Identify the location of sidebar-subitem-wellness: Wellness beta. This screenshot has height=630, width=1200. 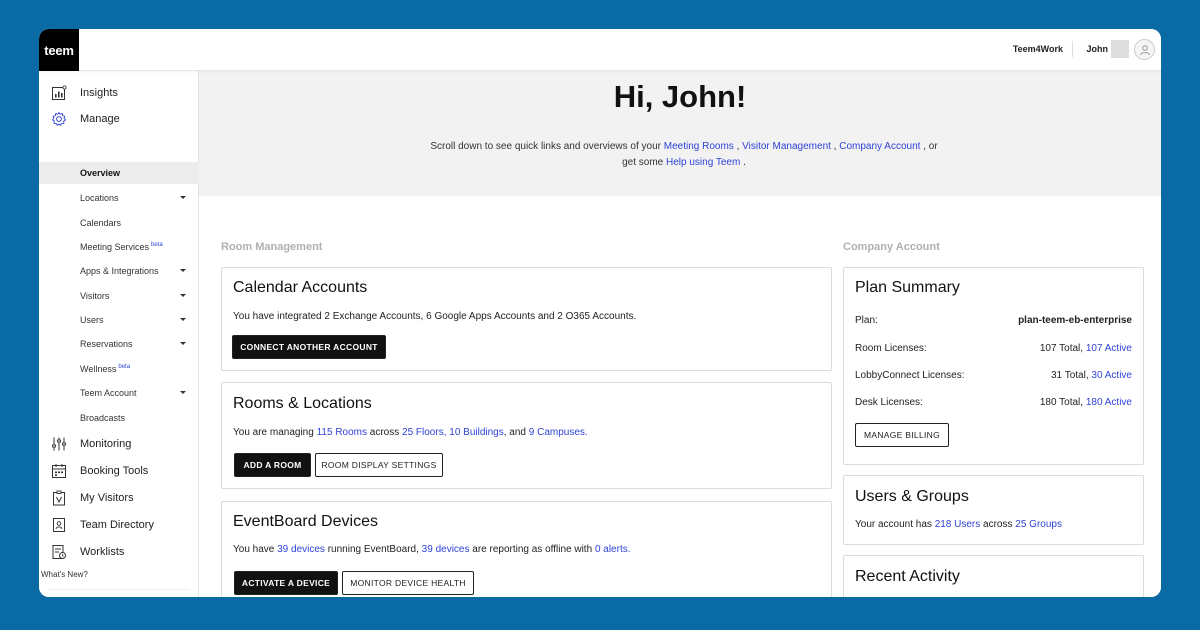
(119, 369).